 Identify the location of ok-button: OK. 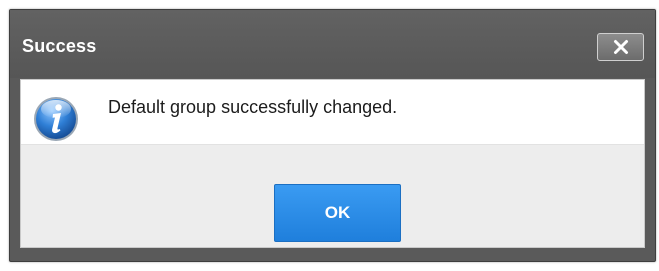
(337, 213).